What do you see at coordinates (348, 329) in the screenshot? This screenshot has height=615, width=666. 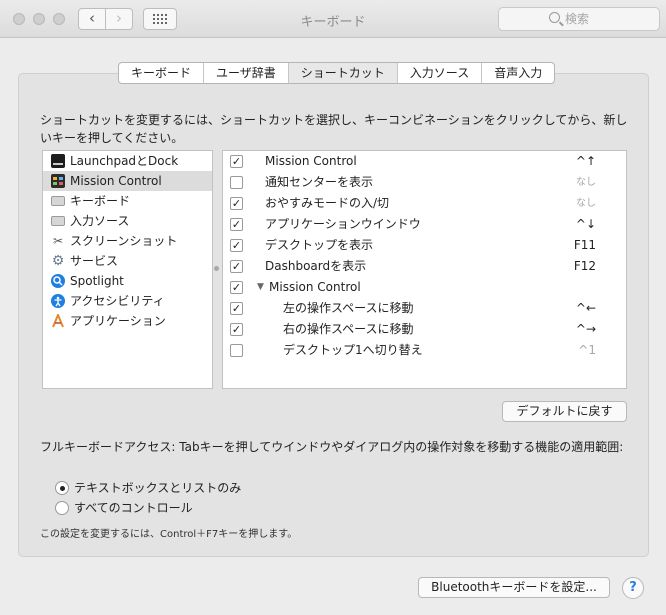 I see `shortcut-label: 右の操作スペースに移動` at bounding box center [348, 329].